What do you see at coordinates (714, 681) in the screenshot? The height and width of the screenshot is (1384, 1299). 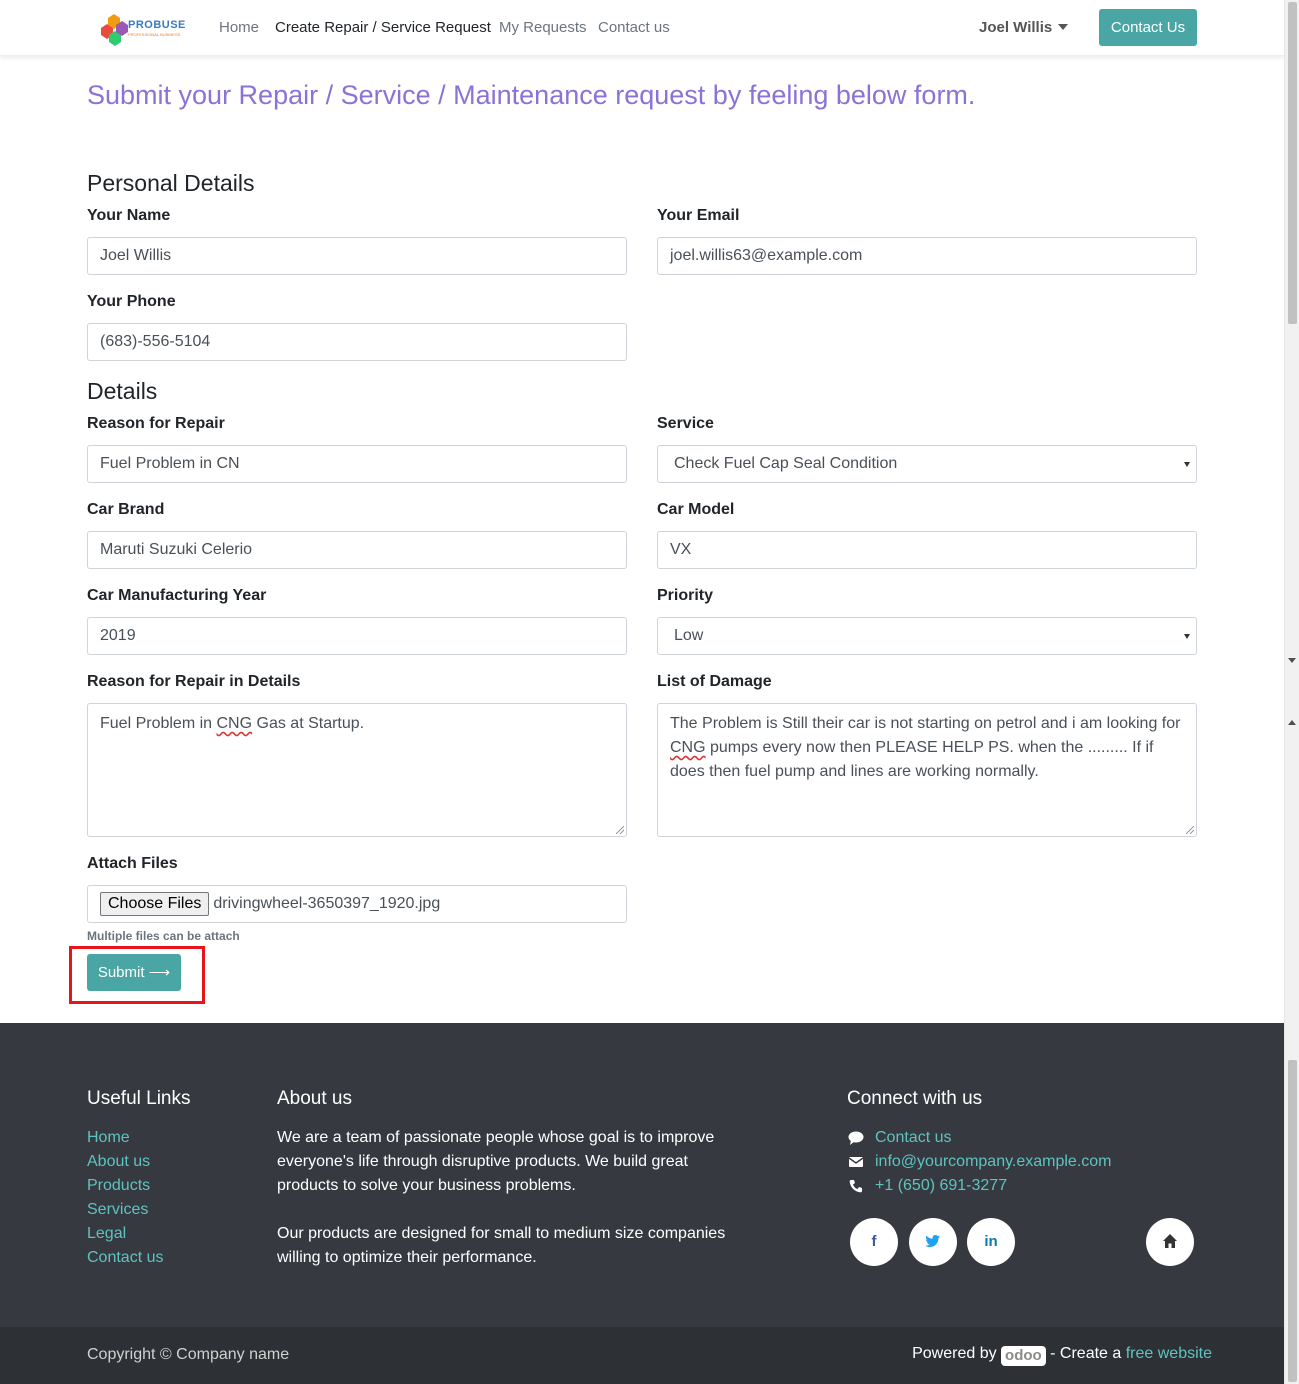 I see `damage-label: List of Damage` at bounding box center [714, 681].